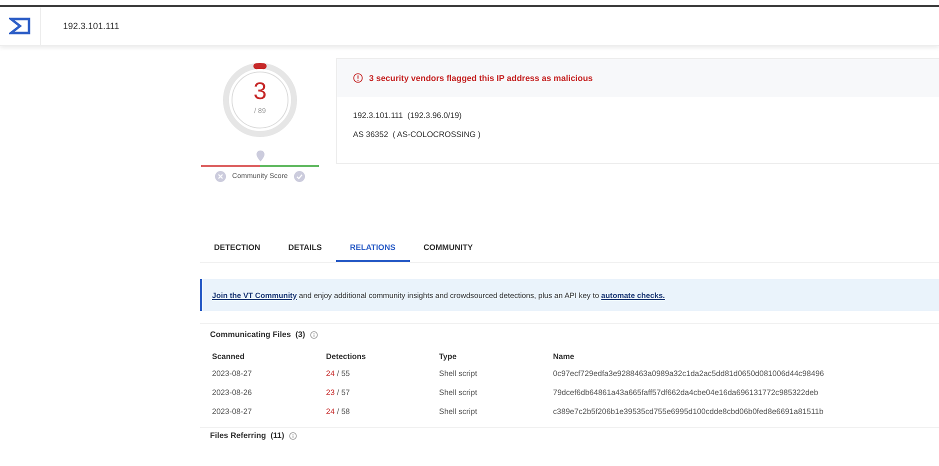 Image resolution: width=939 pixels, height=466 pixels. I want to click on location-pin-icon, so click(260, 156).